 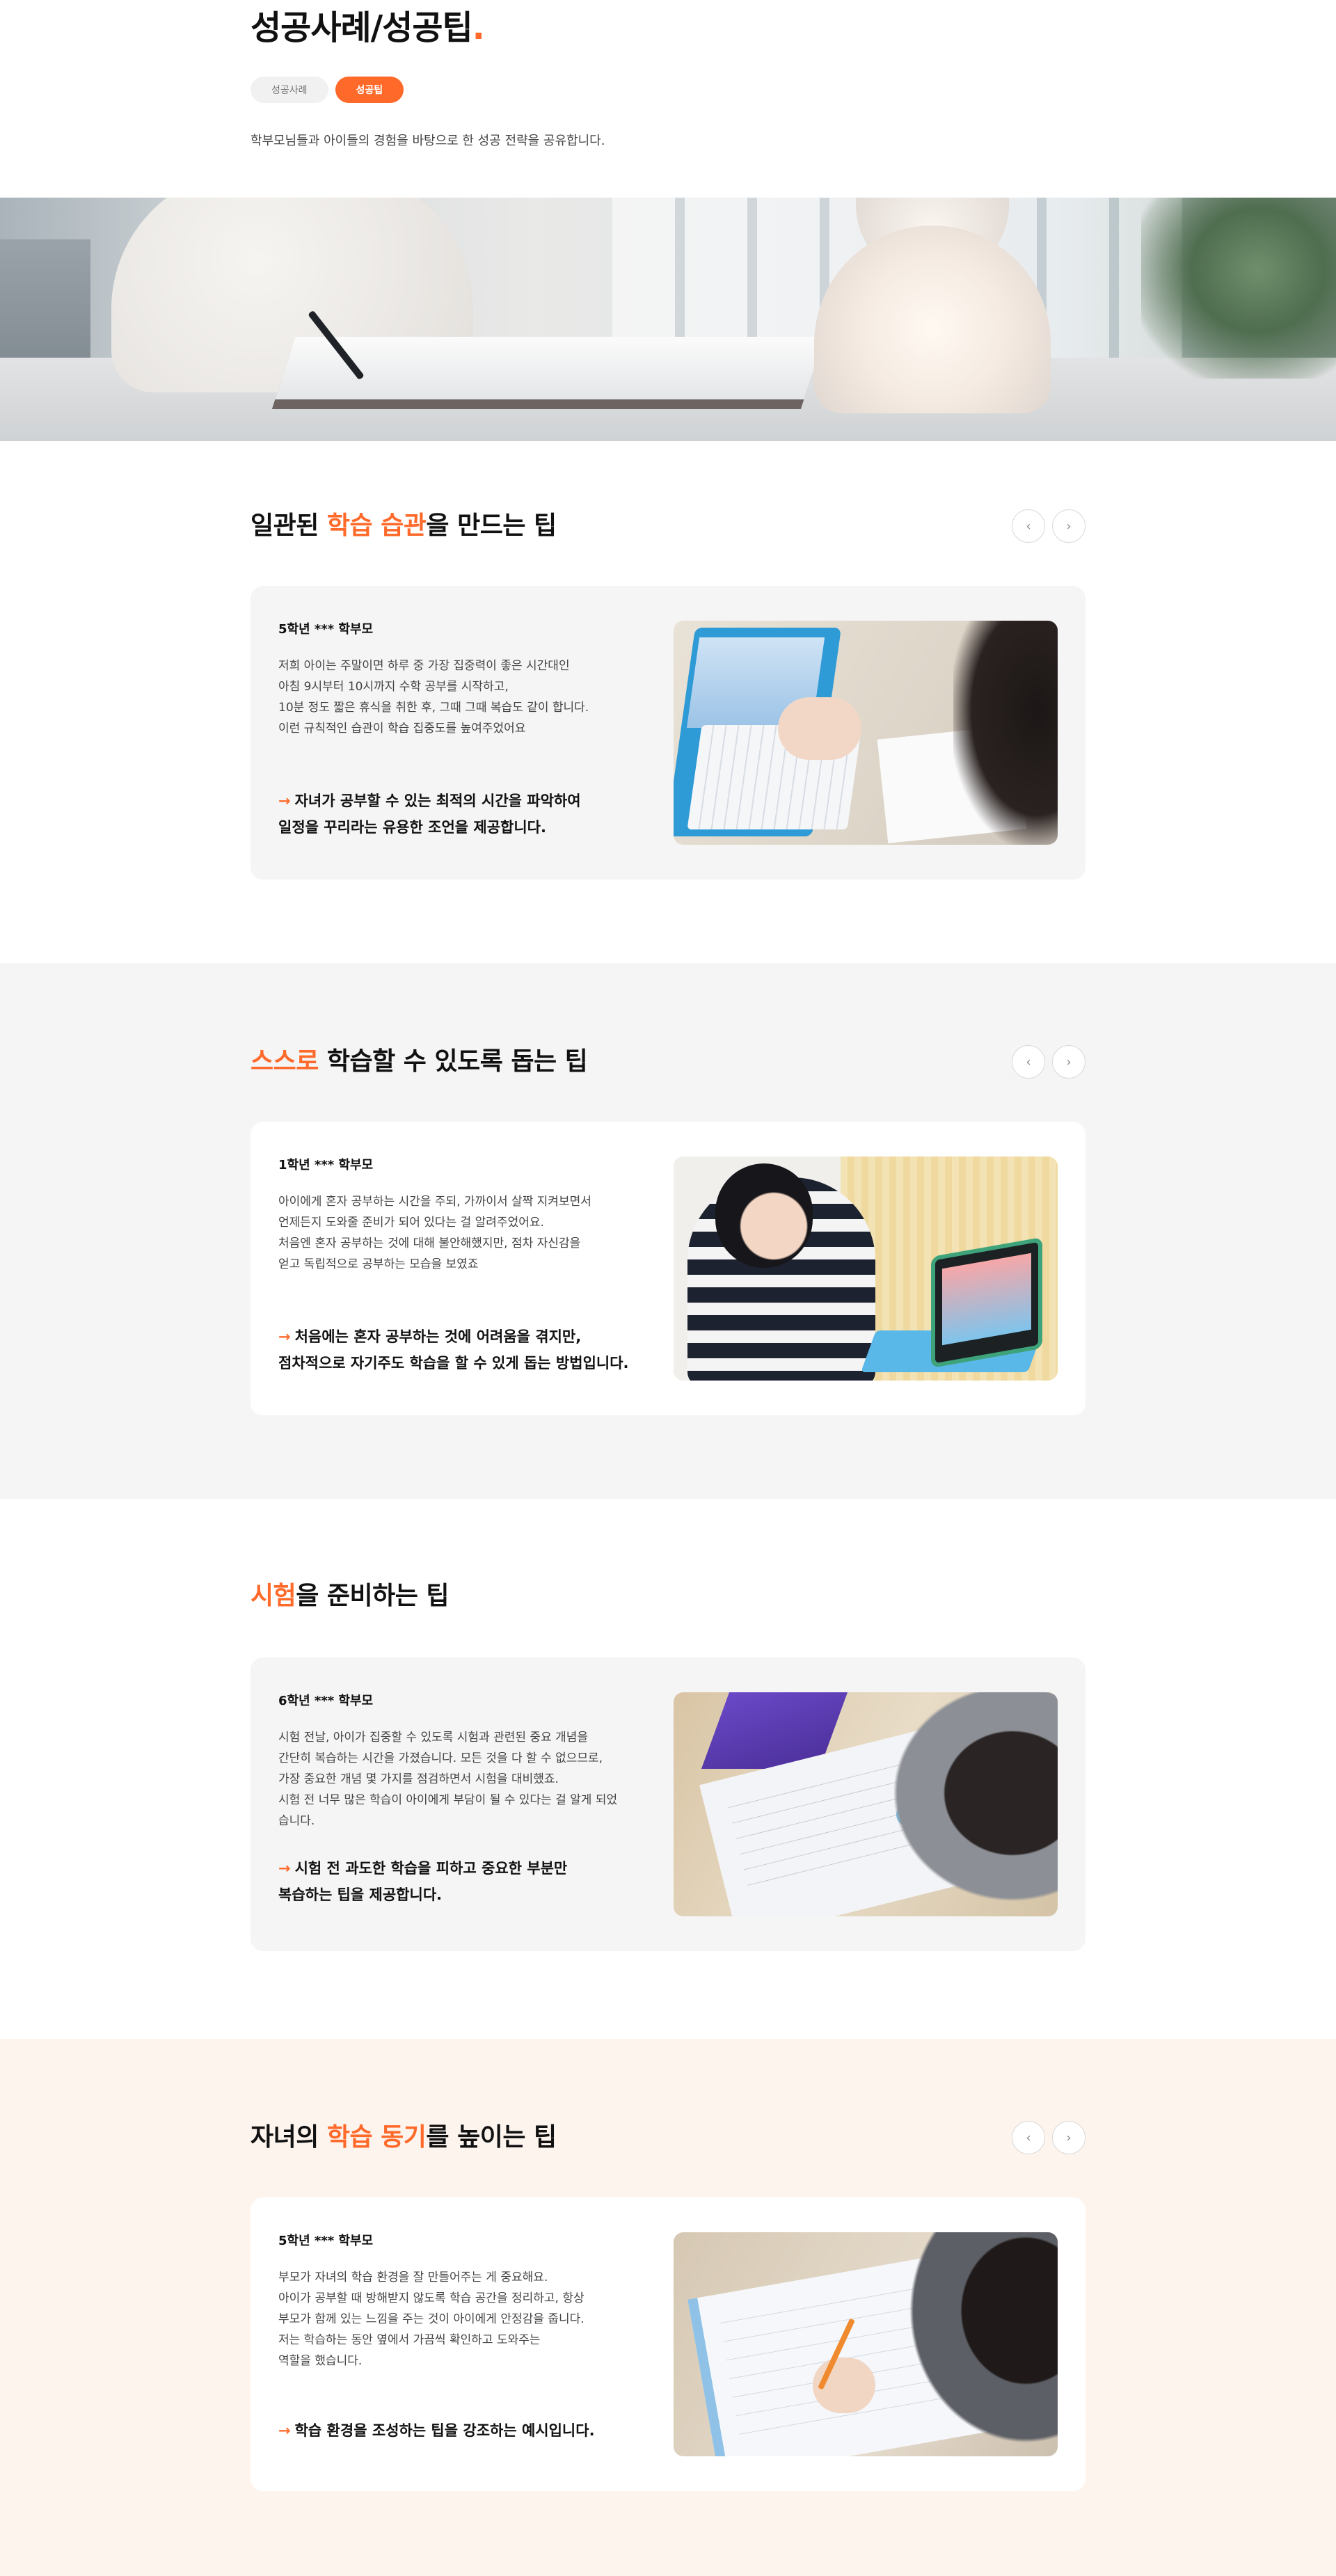 I want to click on card-author: 1학년 *** 학부모, so click(x=326, y=1165).